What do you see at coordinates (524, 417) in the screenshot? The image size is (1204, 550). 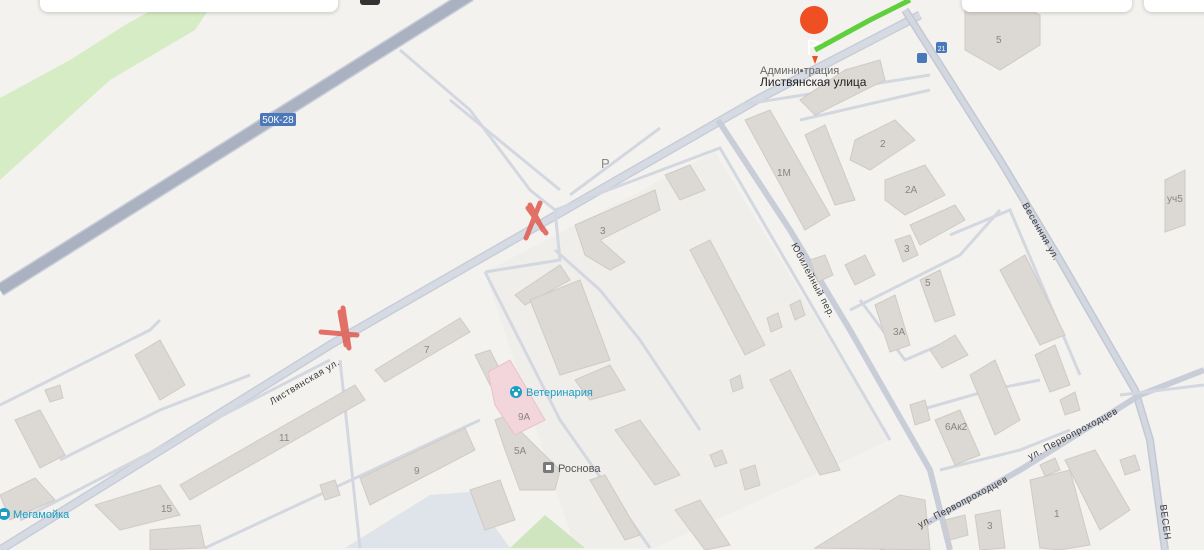 I see `house-number: 9А` at bounding box center [524, 417].